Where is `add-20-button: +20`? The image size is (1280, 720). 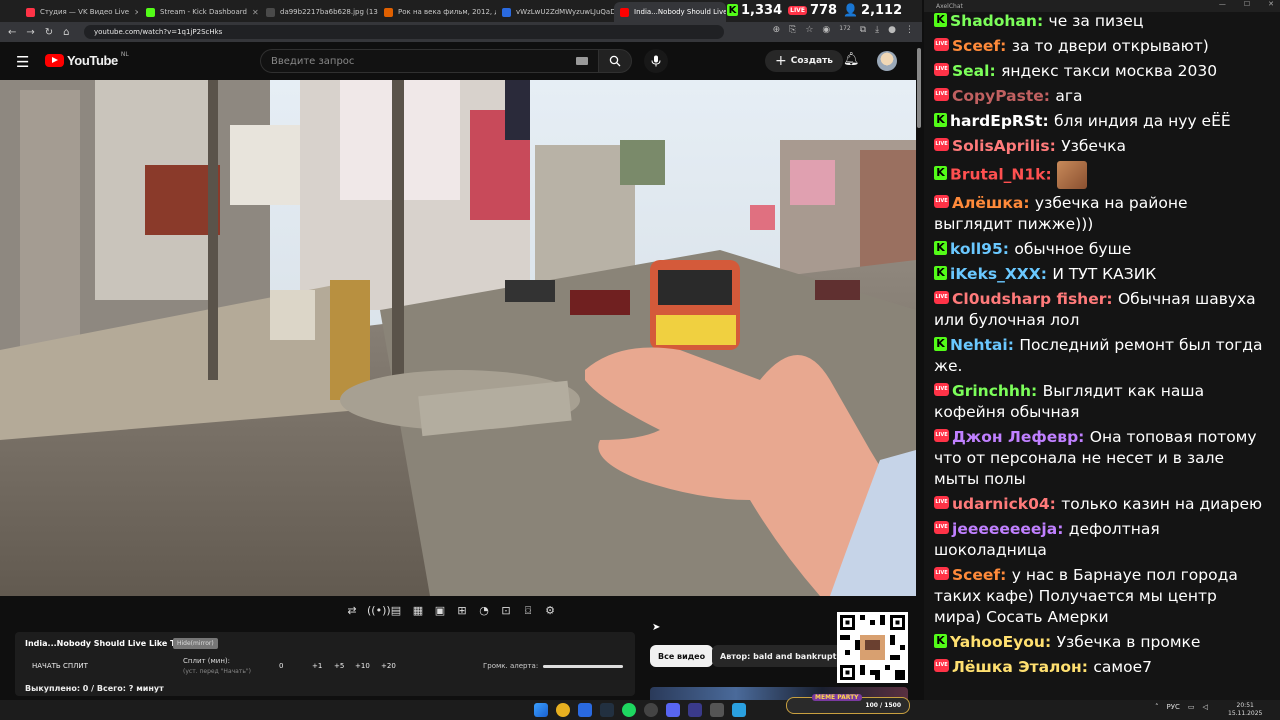 add-20-button: +20 is located at coordinates (388, 666).